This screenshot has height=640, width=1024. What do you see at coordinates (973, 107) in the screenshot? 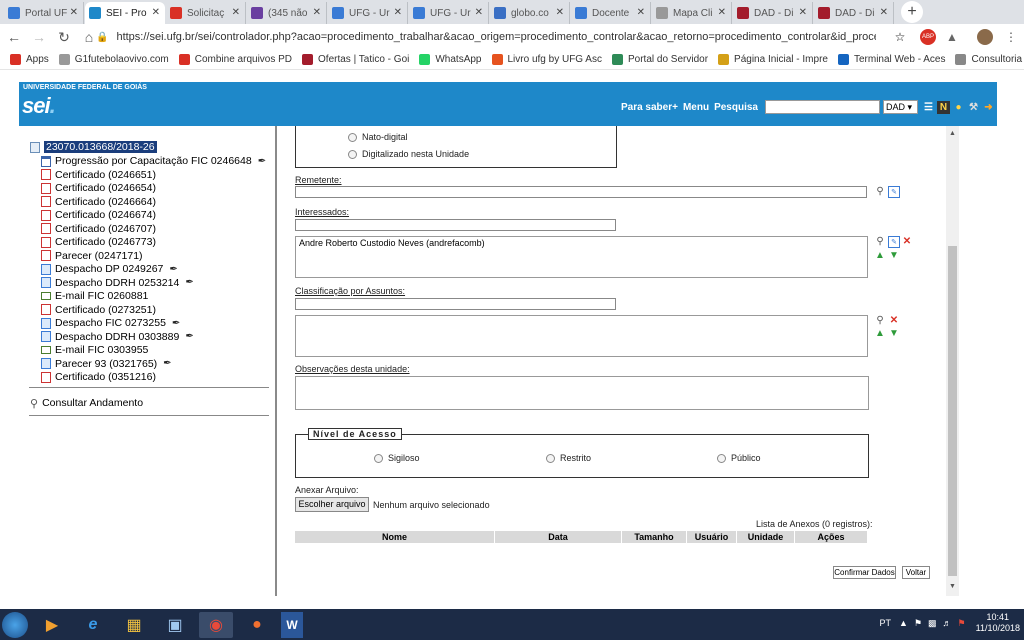
I see `tools-icon: ⚒` at bounding box center [973, 107].